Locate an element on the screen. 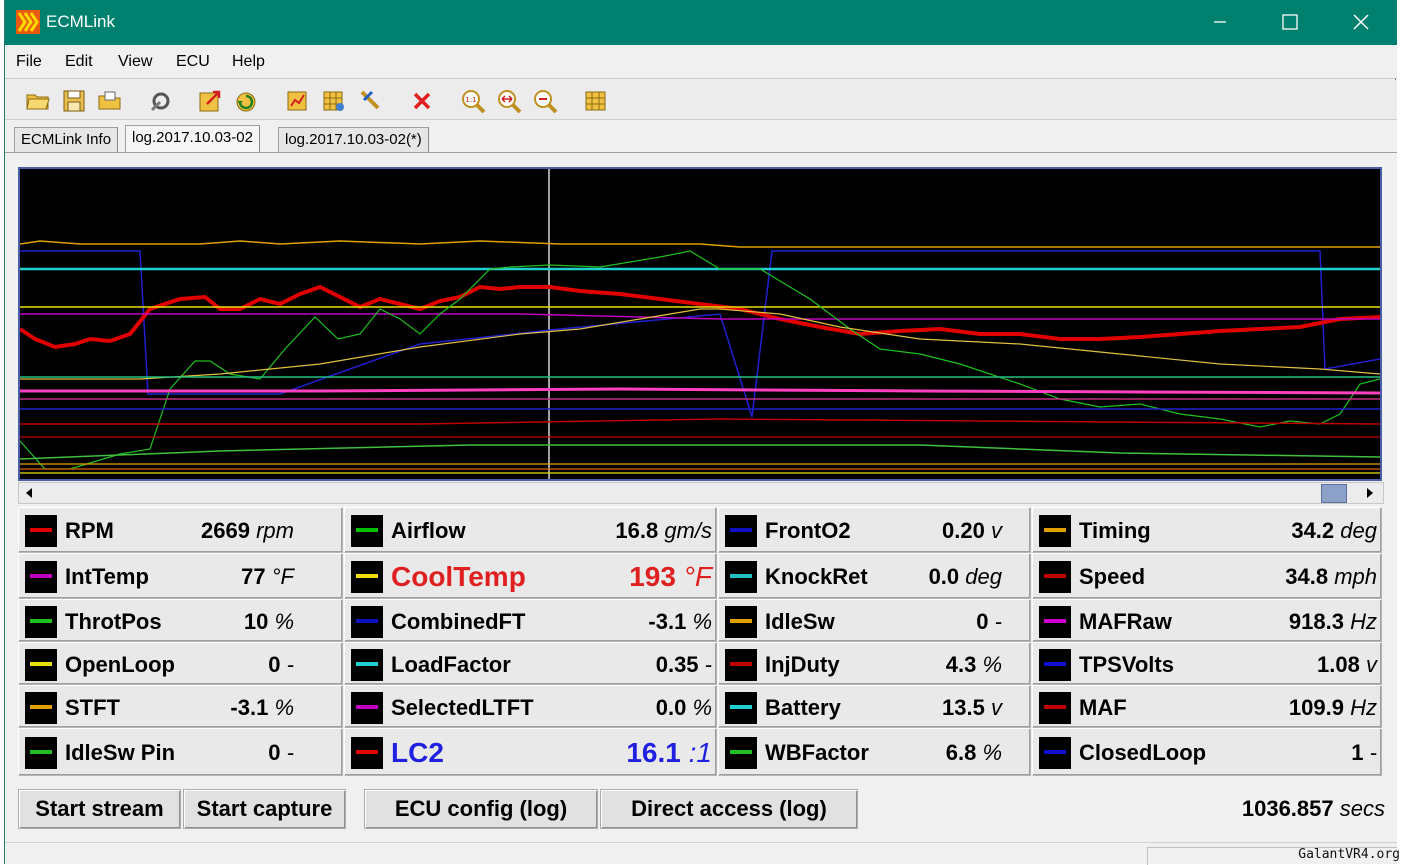  minimize-icon is located at coordinates (1220, 22).